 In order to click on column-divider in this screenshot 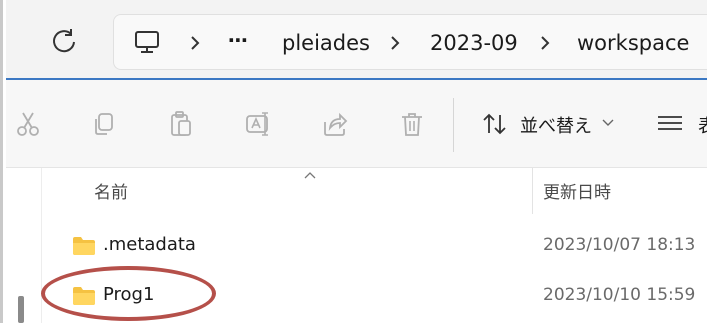, I will do `click(532, 191)`.